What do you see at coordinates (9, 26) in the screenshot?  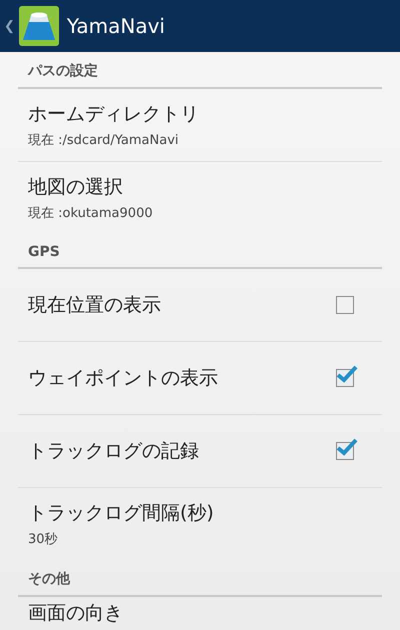 I see `back-button: ❮` at bounding box center [9, 26].